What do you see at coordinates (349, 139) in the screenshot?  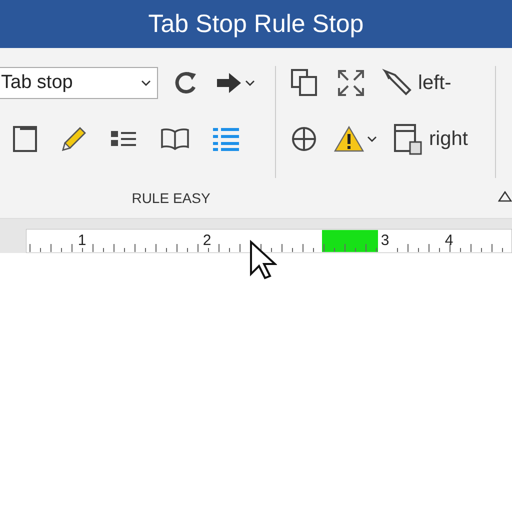 I see `warning-icon` at bounding box center [349, 139].